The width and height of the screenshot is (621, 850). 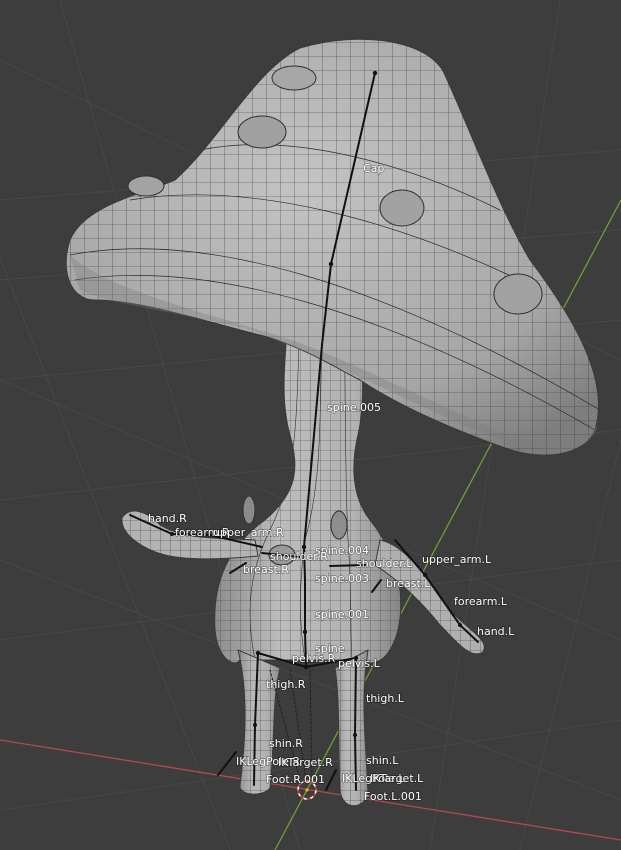 What do you see at coordinates (457, 559) in the screenshot?
I see `label-upper-arm-l: upper_arm.L` at bounding box center [457, 559].